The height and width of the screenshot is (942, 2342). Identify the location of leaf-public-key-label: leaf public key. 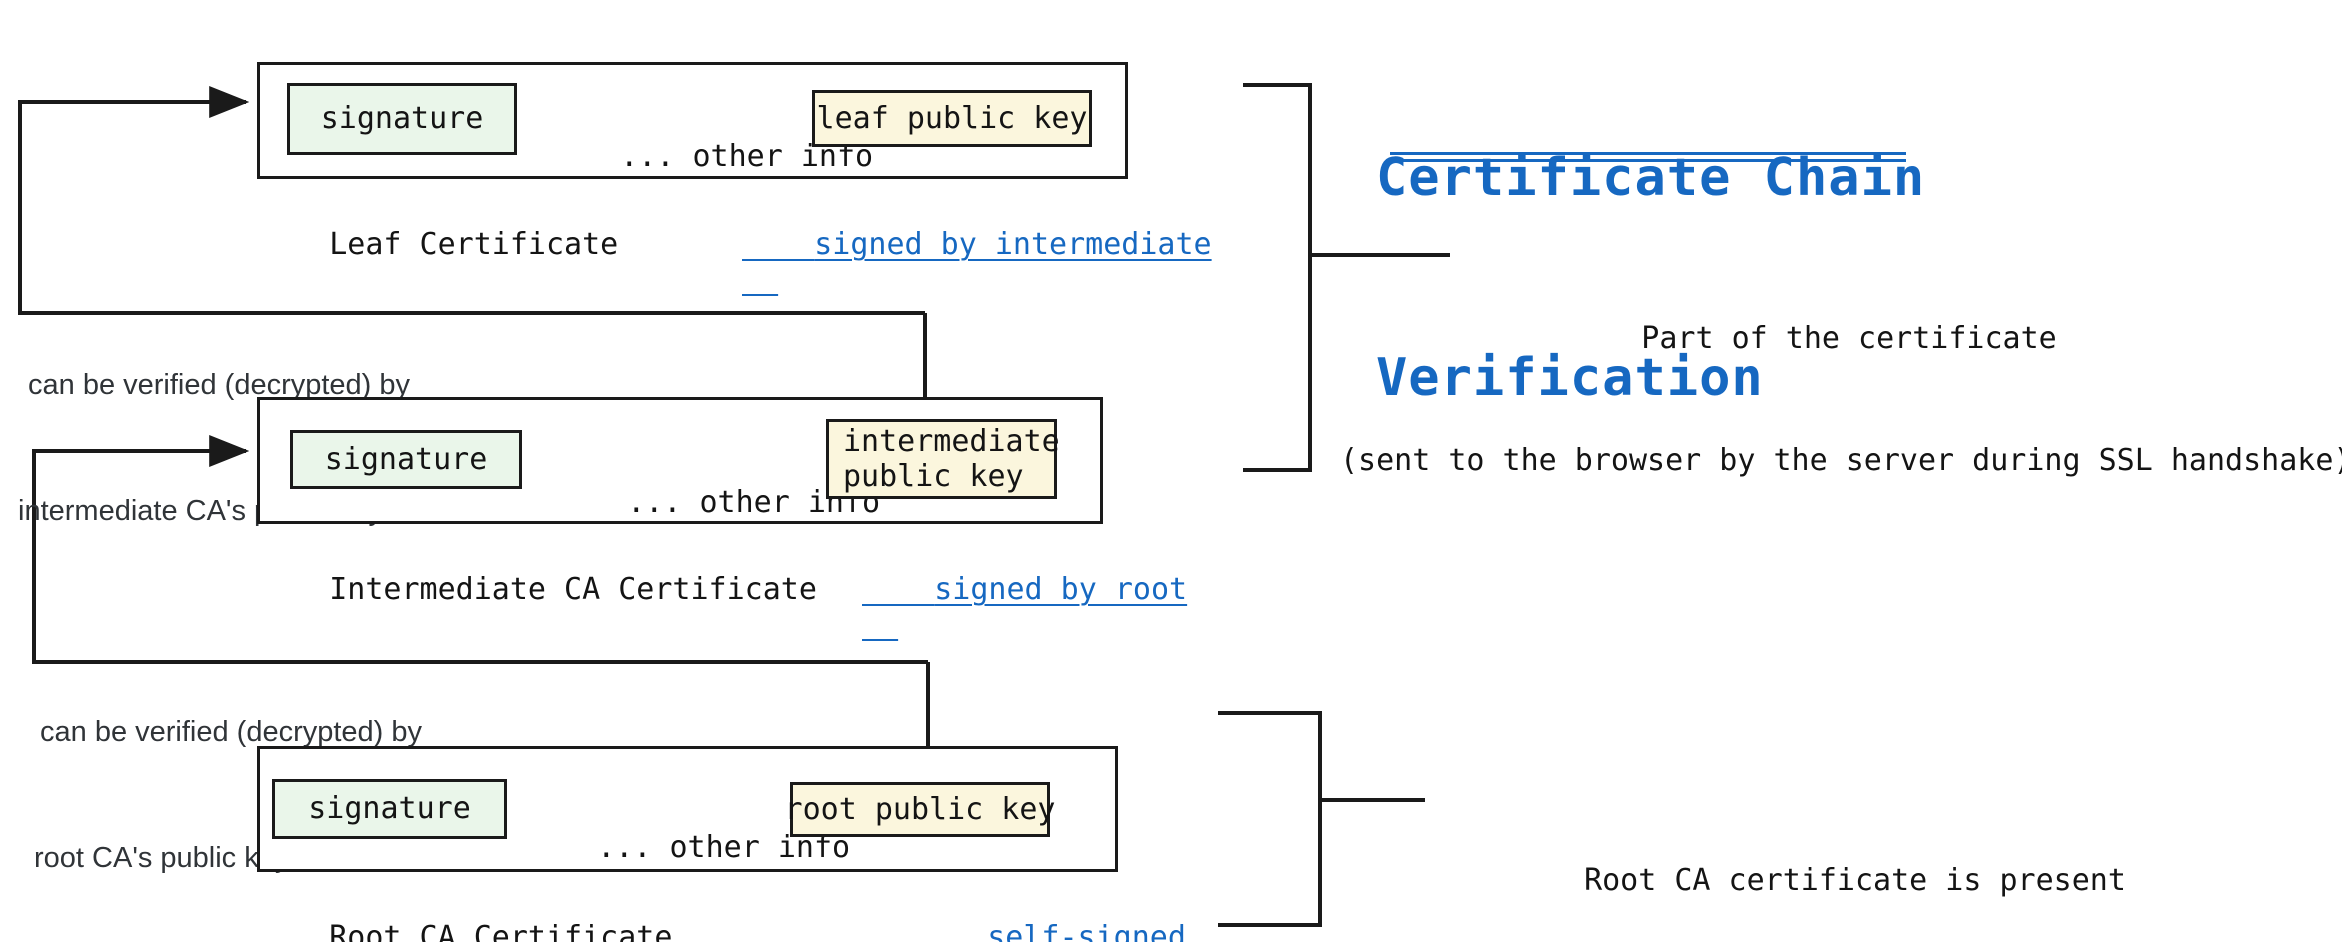
(952, 118).